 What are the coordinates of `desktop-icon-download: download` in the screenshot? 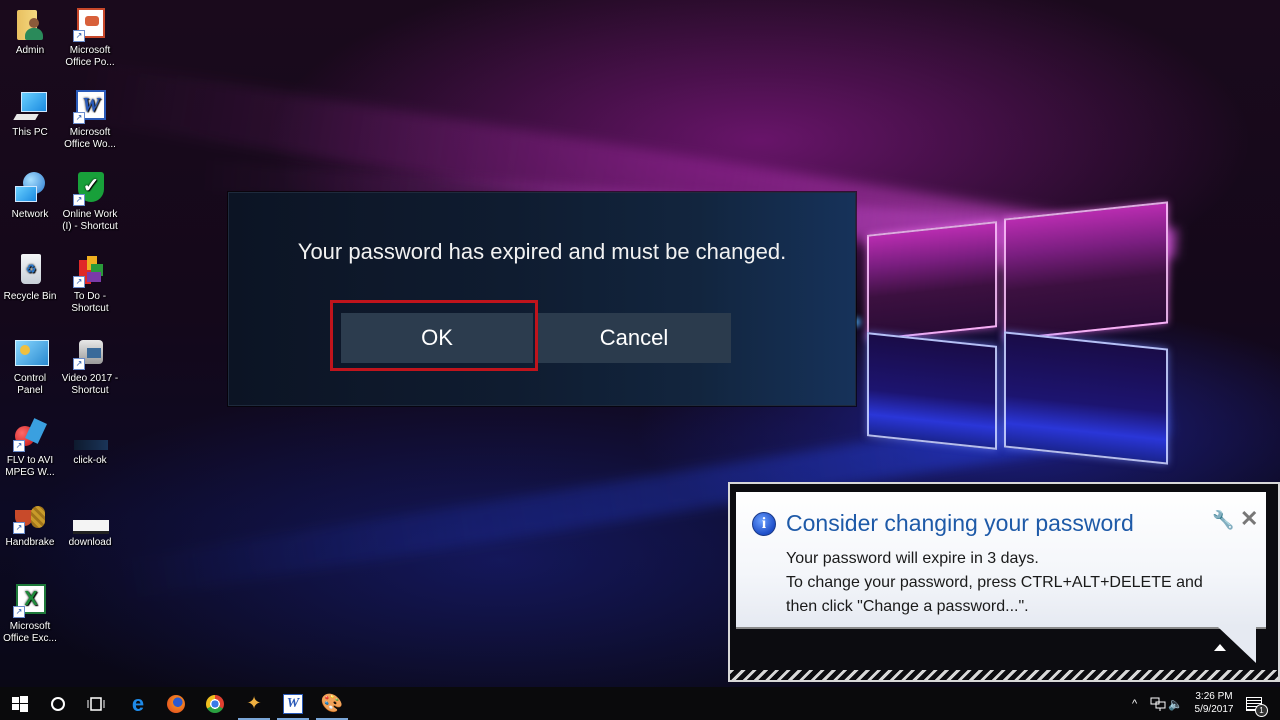 It's located at (90, 524).